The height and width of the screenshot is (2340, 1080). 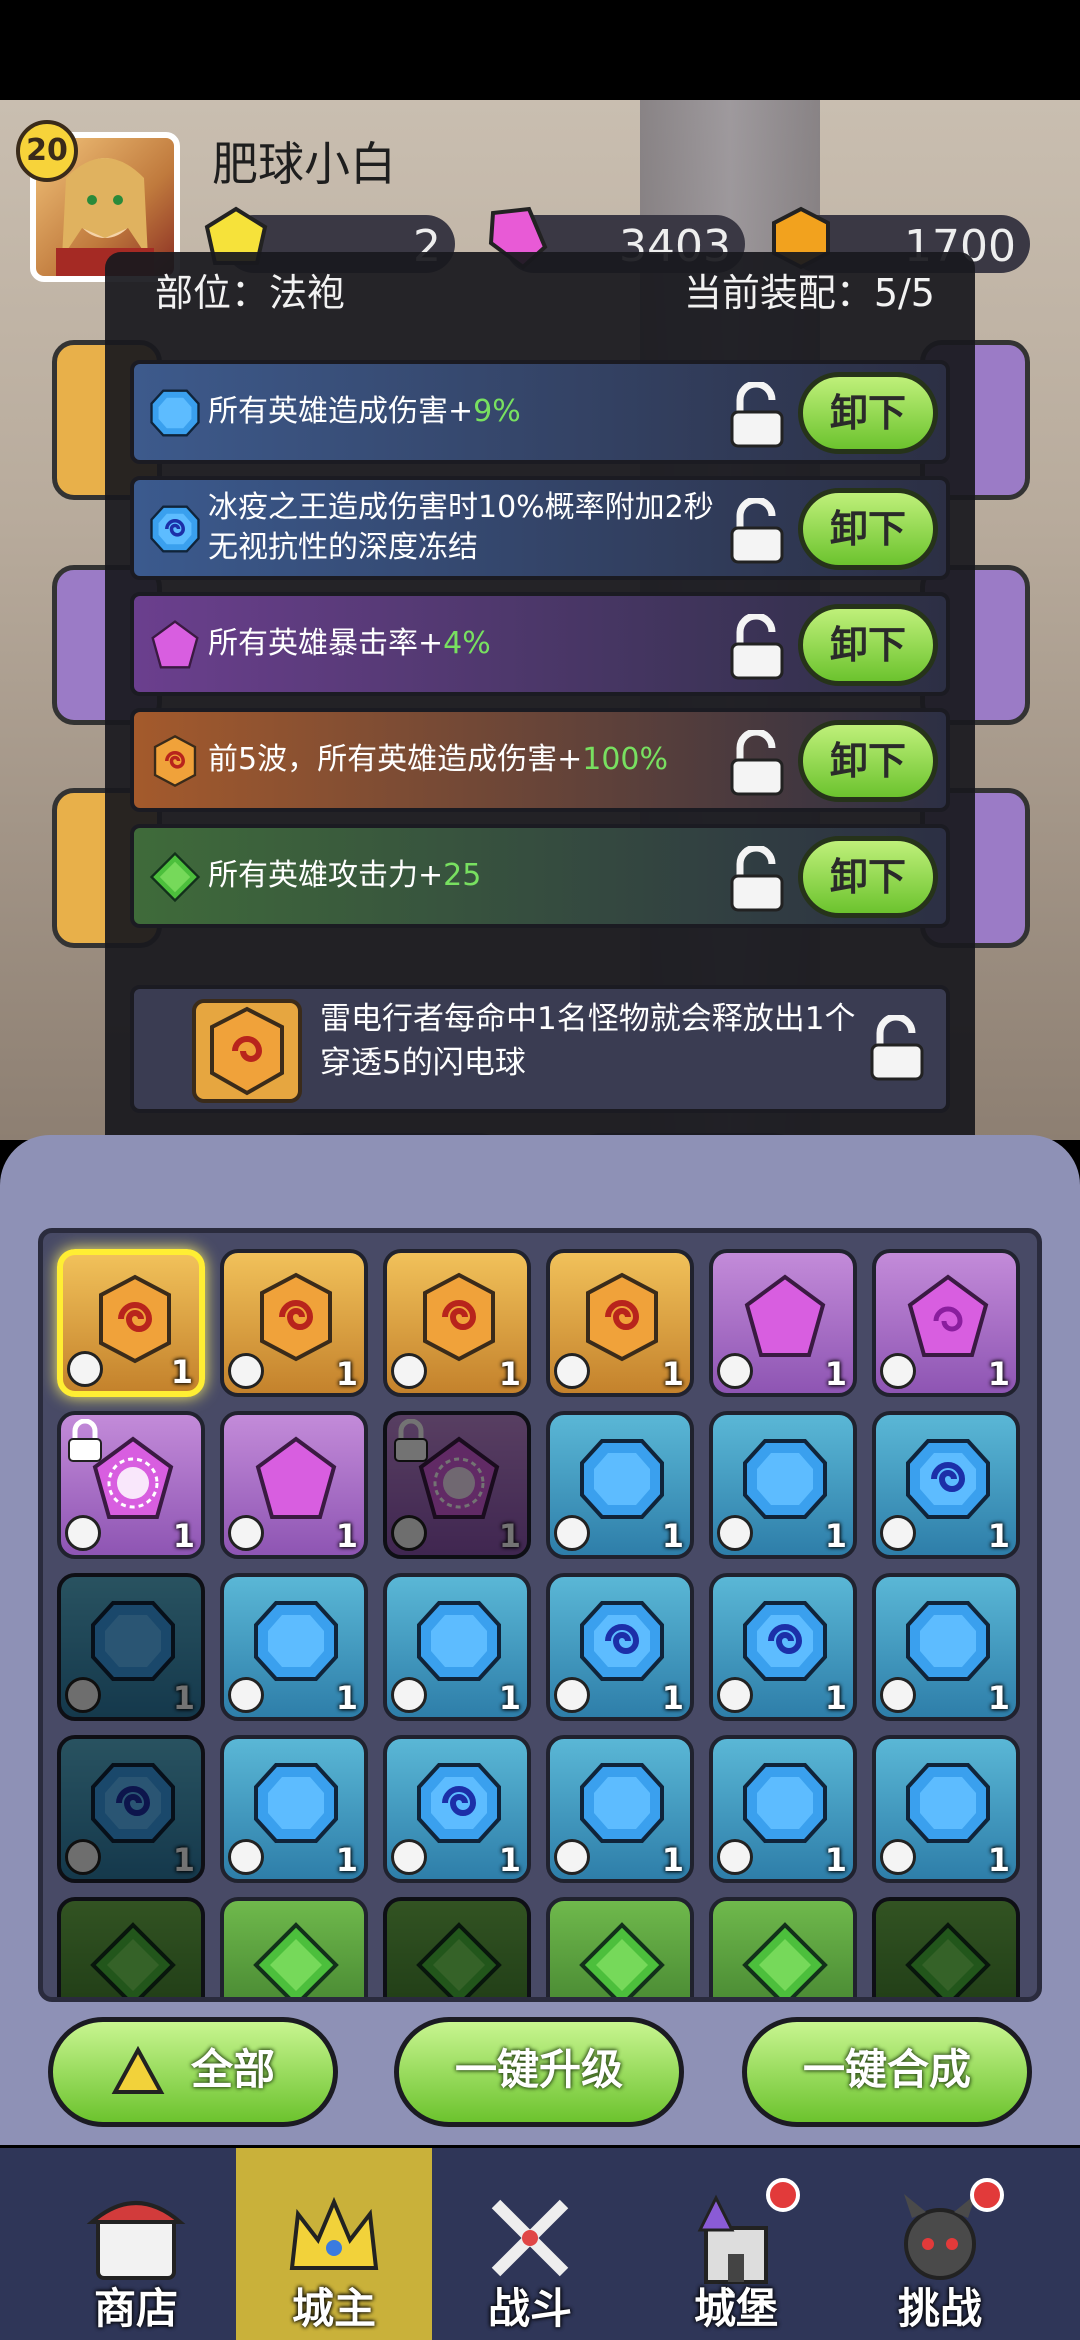 I want to click on rune-thumbnail, so click(x=247, y=1051).